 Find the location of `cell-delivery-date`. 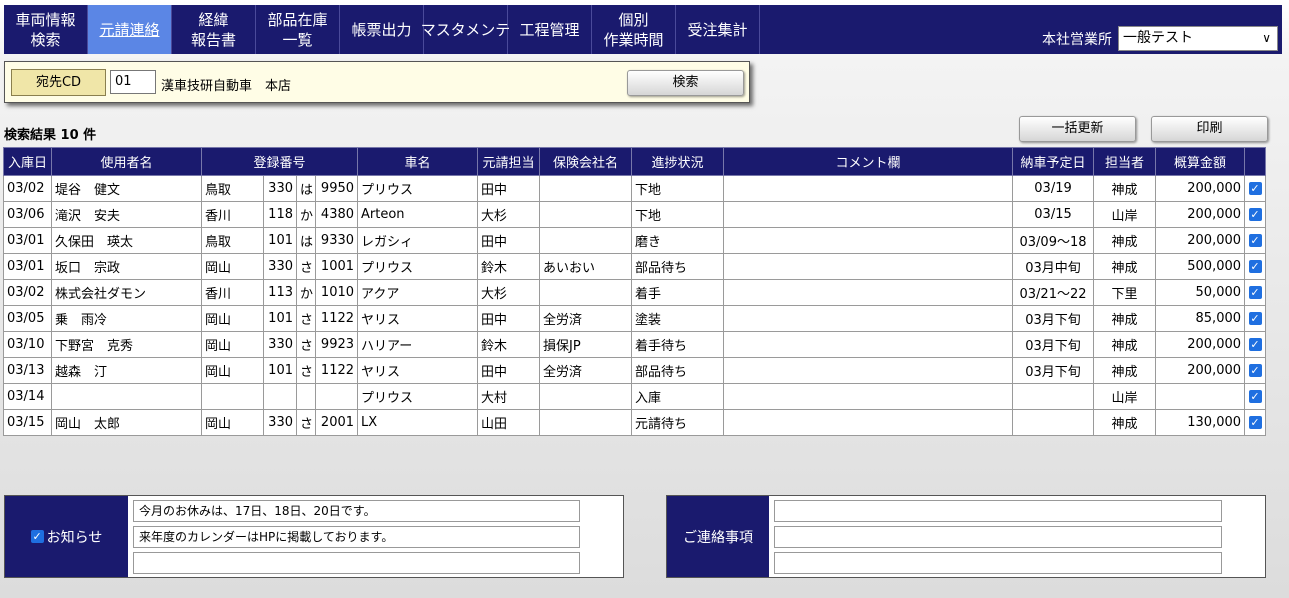

cell-delivery-date is located at coordinates (1053, 396).